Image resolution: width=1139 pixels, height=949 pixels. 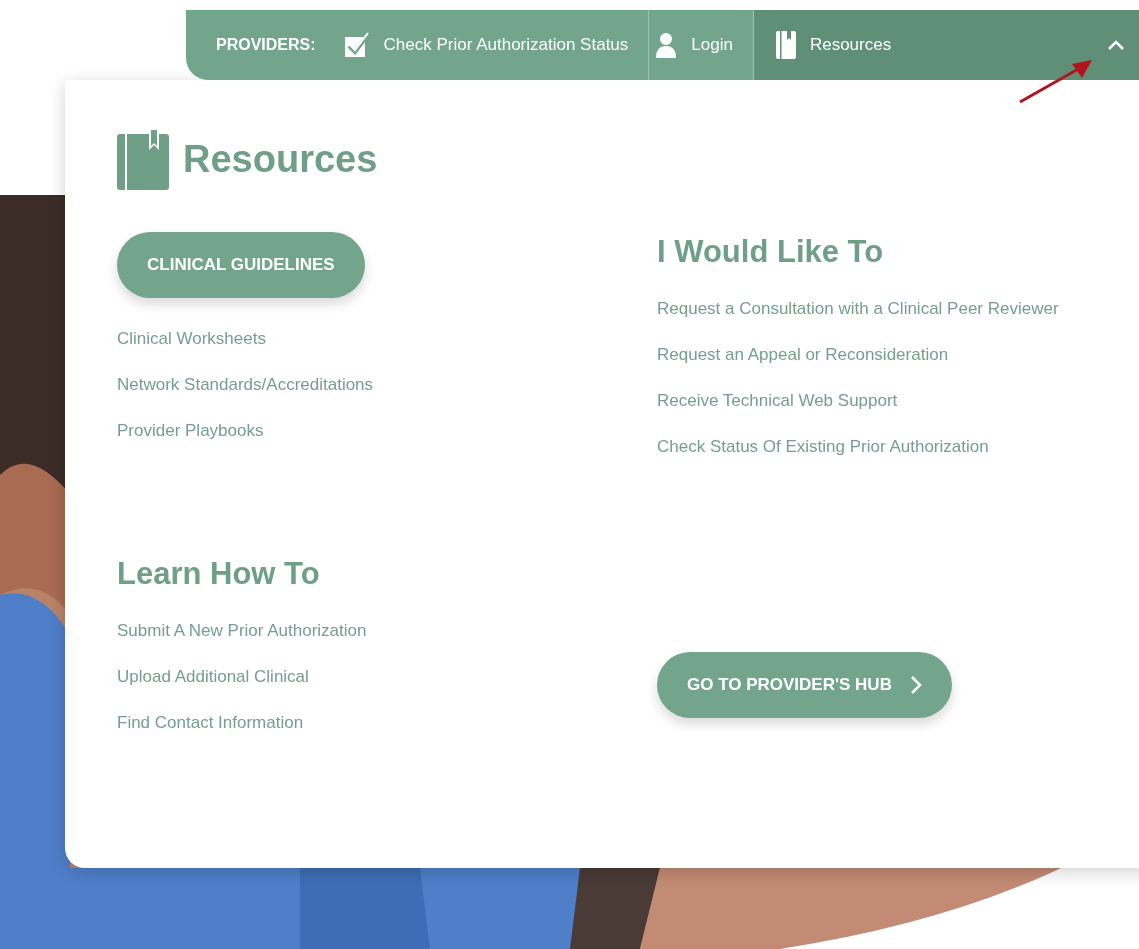 What do you see at coordinates (823, 447) in the screenshot?
I see `resource-link: Check Status Of Existing Prior Authorization` at bounding box center [823, 447].